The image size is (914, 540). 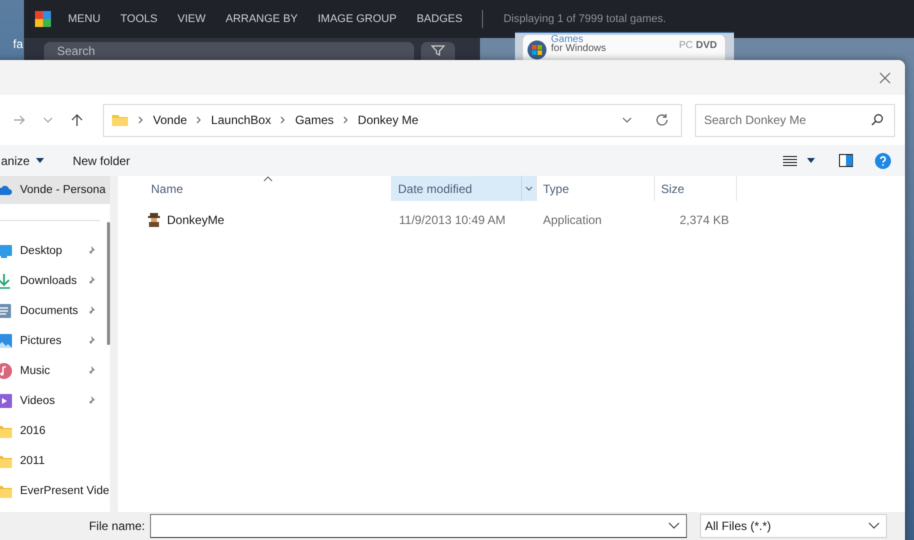 What do you see at coordinates (584, 19) in the screenshot?
I see `status-text: Displaying 1 of 7999 total games.` at bounding box center [584, 19].